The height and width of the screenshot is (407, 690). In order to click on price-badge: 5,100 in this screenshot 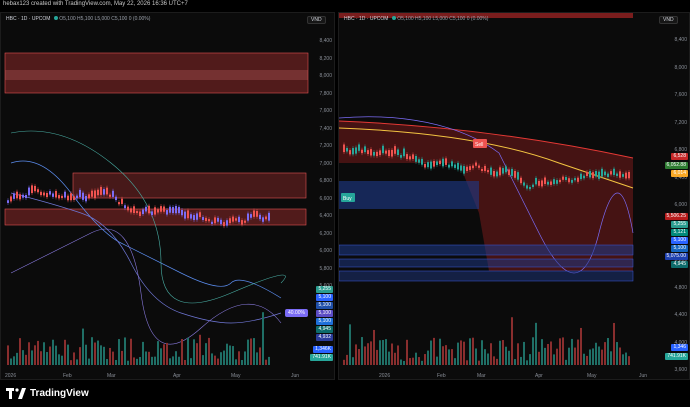, I will do `click(324, 305)`.